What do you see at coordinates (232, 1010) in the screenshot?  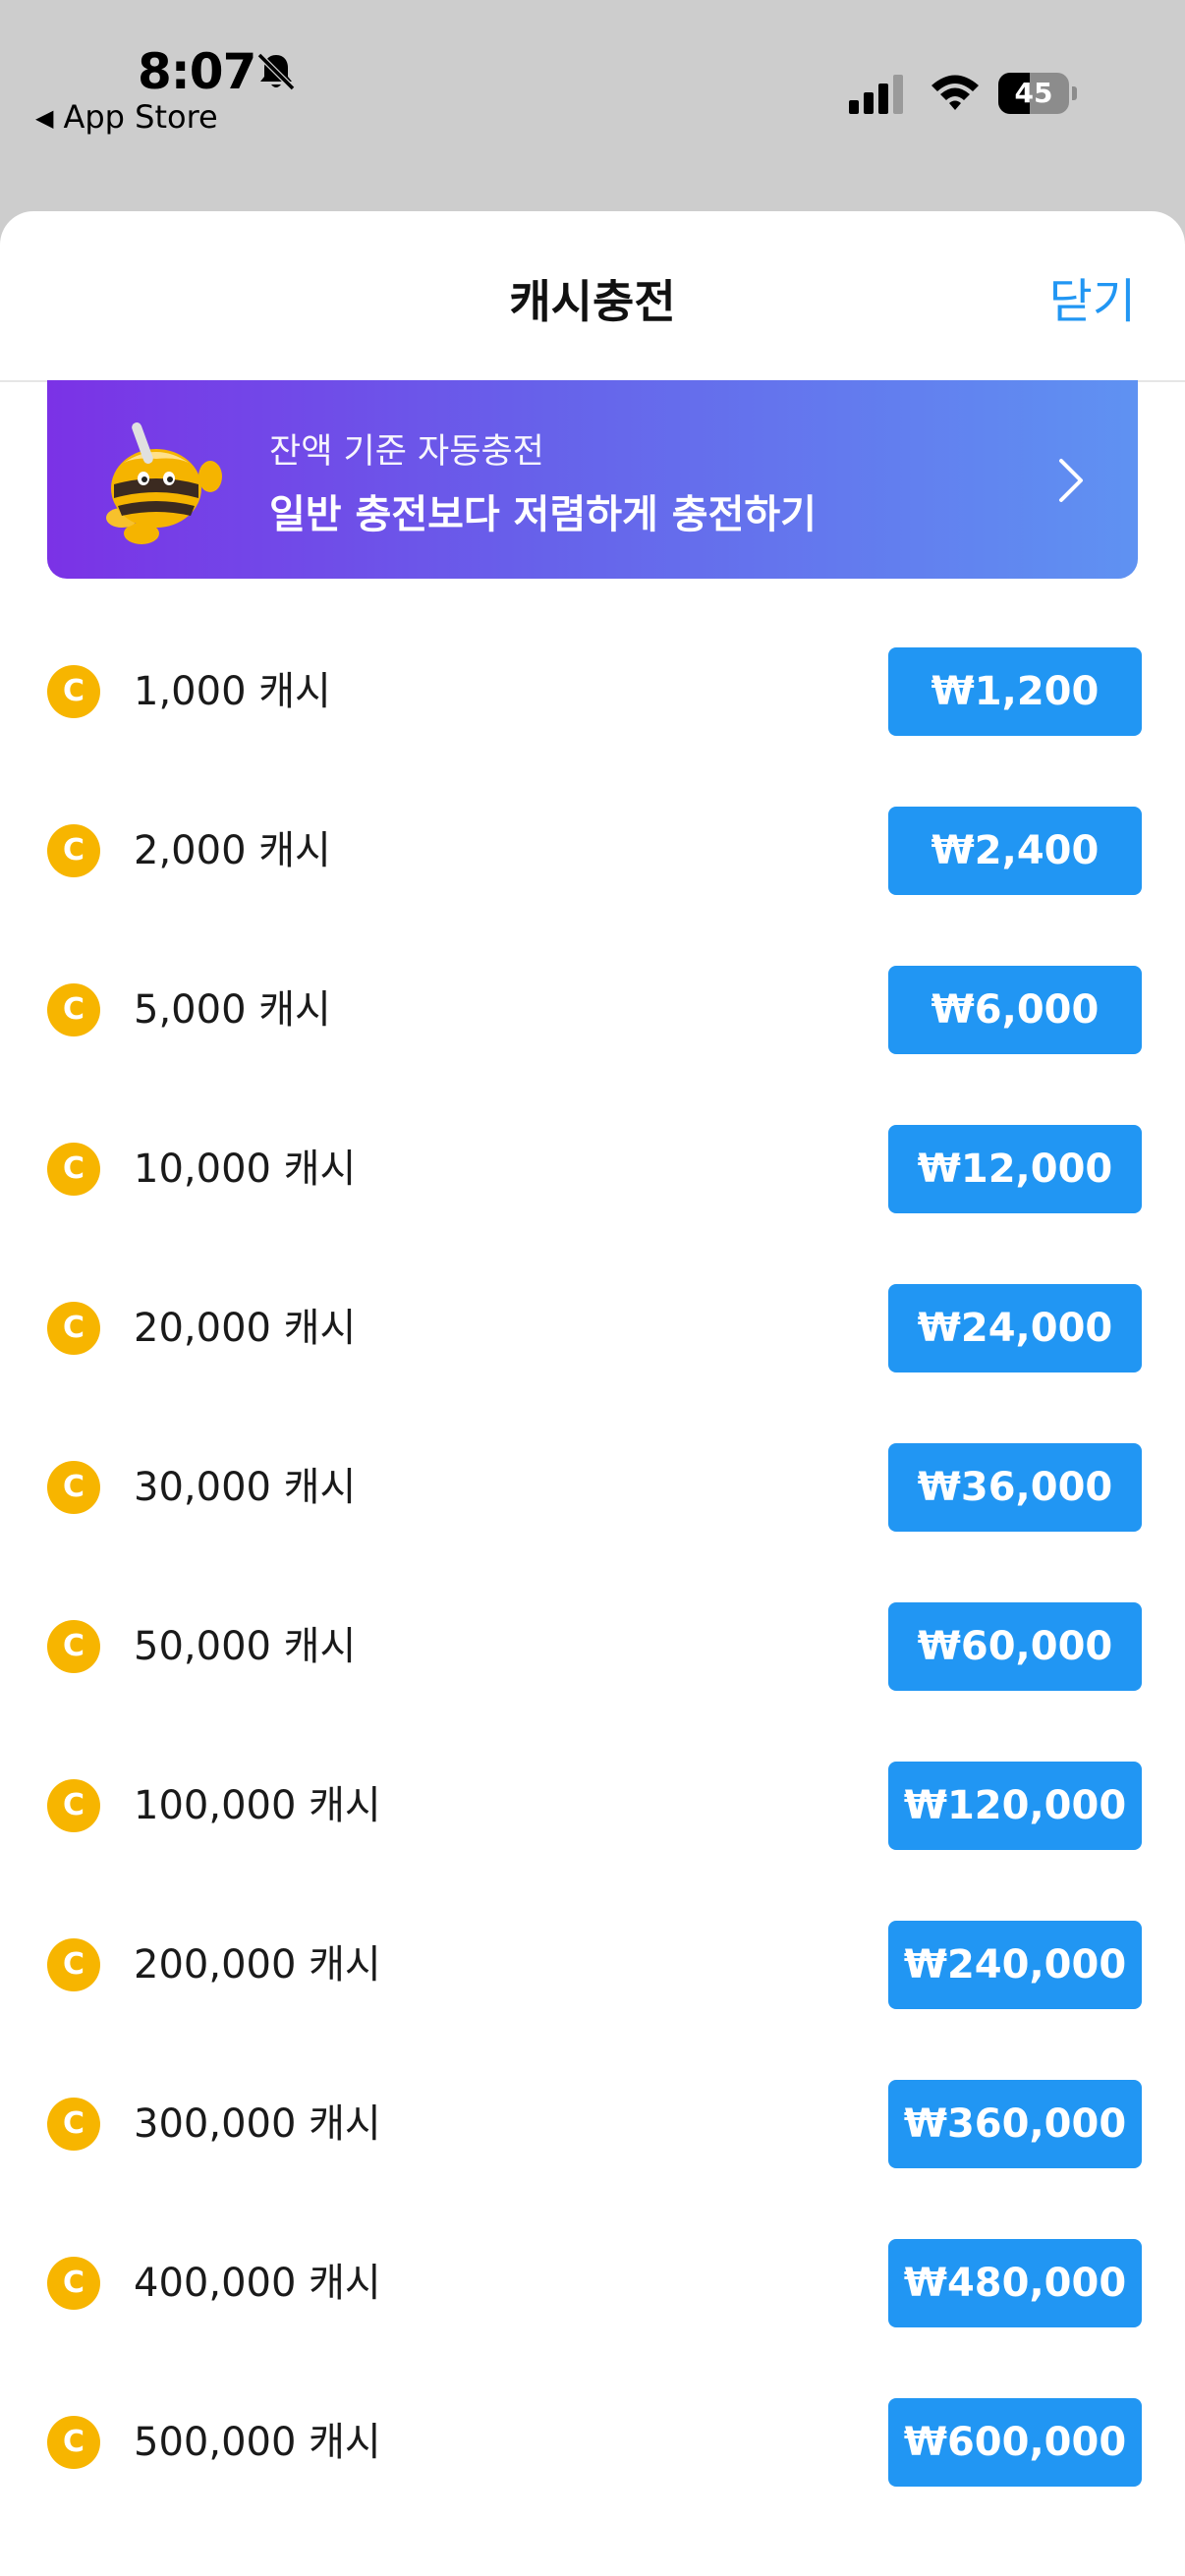 I see `cash-amount-label: 5,000 캐시` at bounding box center [232, 1010].